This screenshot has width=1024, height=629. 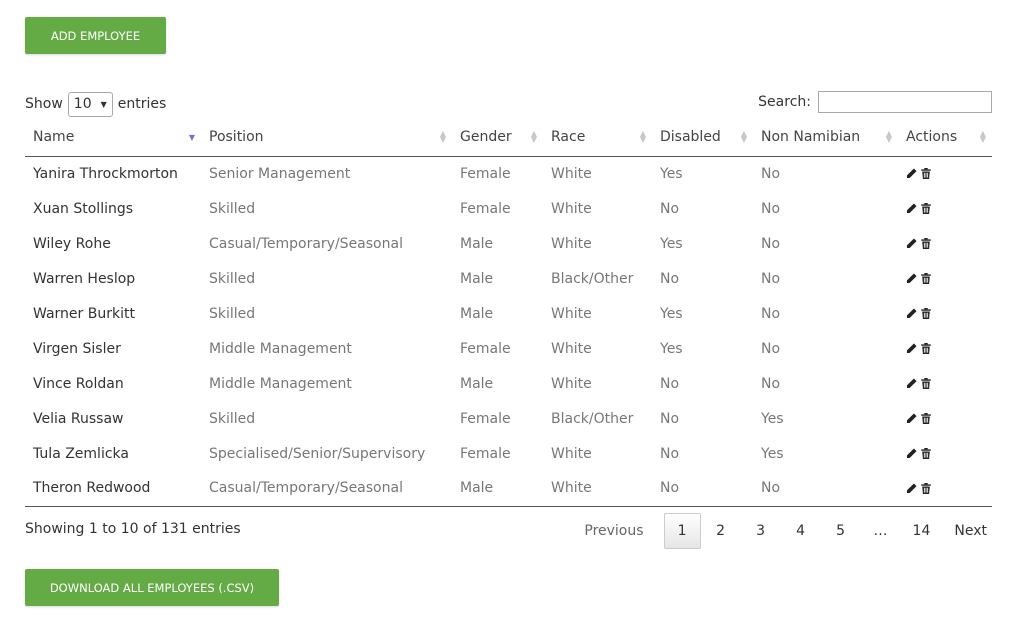 I want to click on column-header-disabled: Disabled ▲ ▼, so click(x=702, y=137).